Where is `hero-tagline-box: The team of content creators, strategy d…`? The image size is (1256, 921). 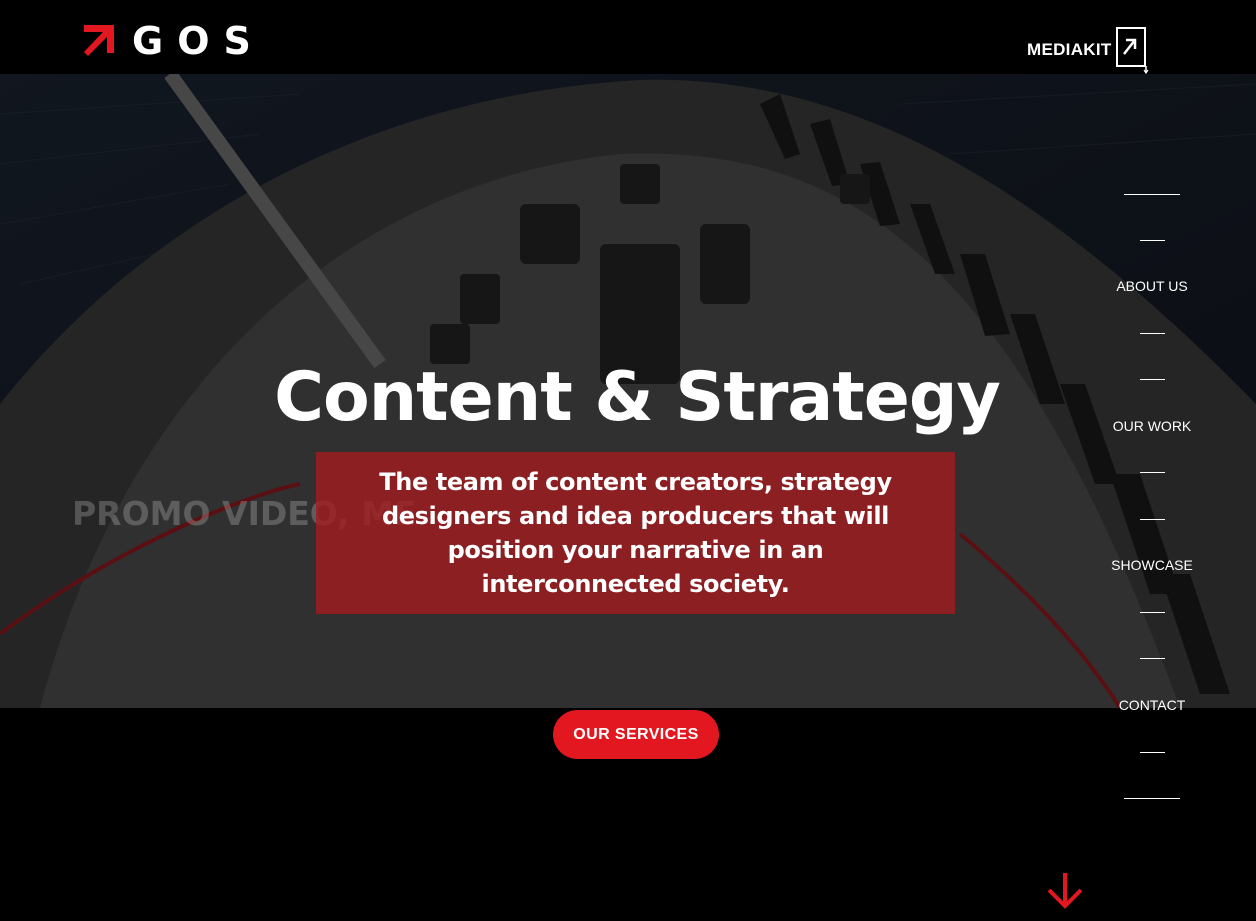
hero-tagline-box: The team of content creators, strategy d… is located at coordinates (635, 533).